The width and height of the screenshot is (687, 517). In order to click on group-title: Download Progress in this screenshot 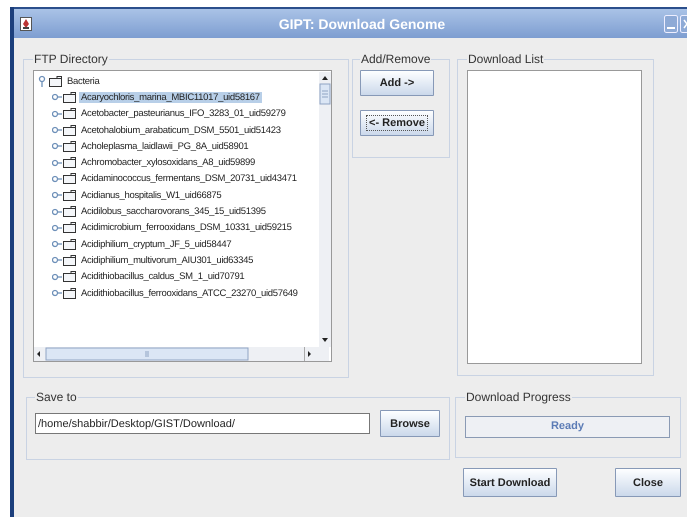, I will do `click(518, 397)`.